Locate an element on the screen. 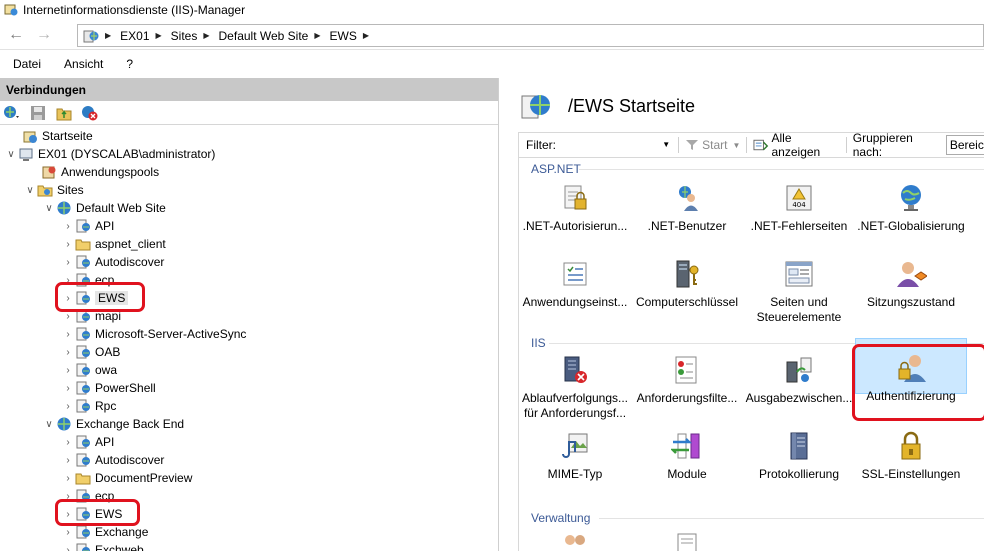 The width and height of the screenshot is (984, 551). feature-management-doc is located at coordinates (687, 540).